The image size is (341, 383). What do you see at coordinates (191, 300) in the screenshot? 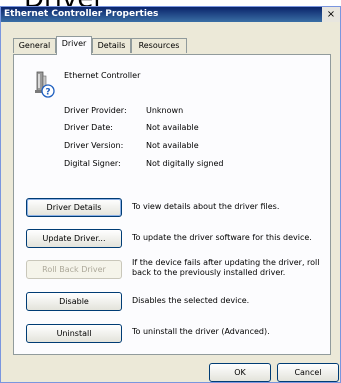
I see `disable-description: Disables the selected device.` at bounding box center [191, 300].